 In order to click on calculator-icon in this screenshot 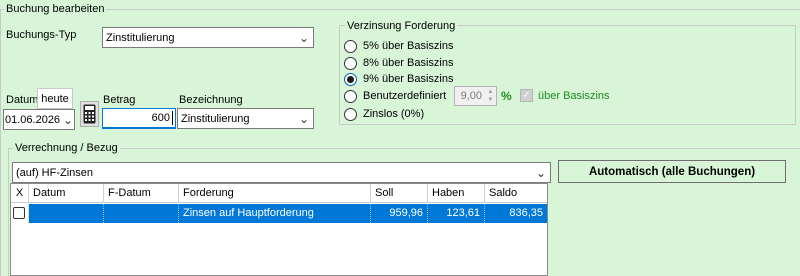, I will do `click(89, 114)`.